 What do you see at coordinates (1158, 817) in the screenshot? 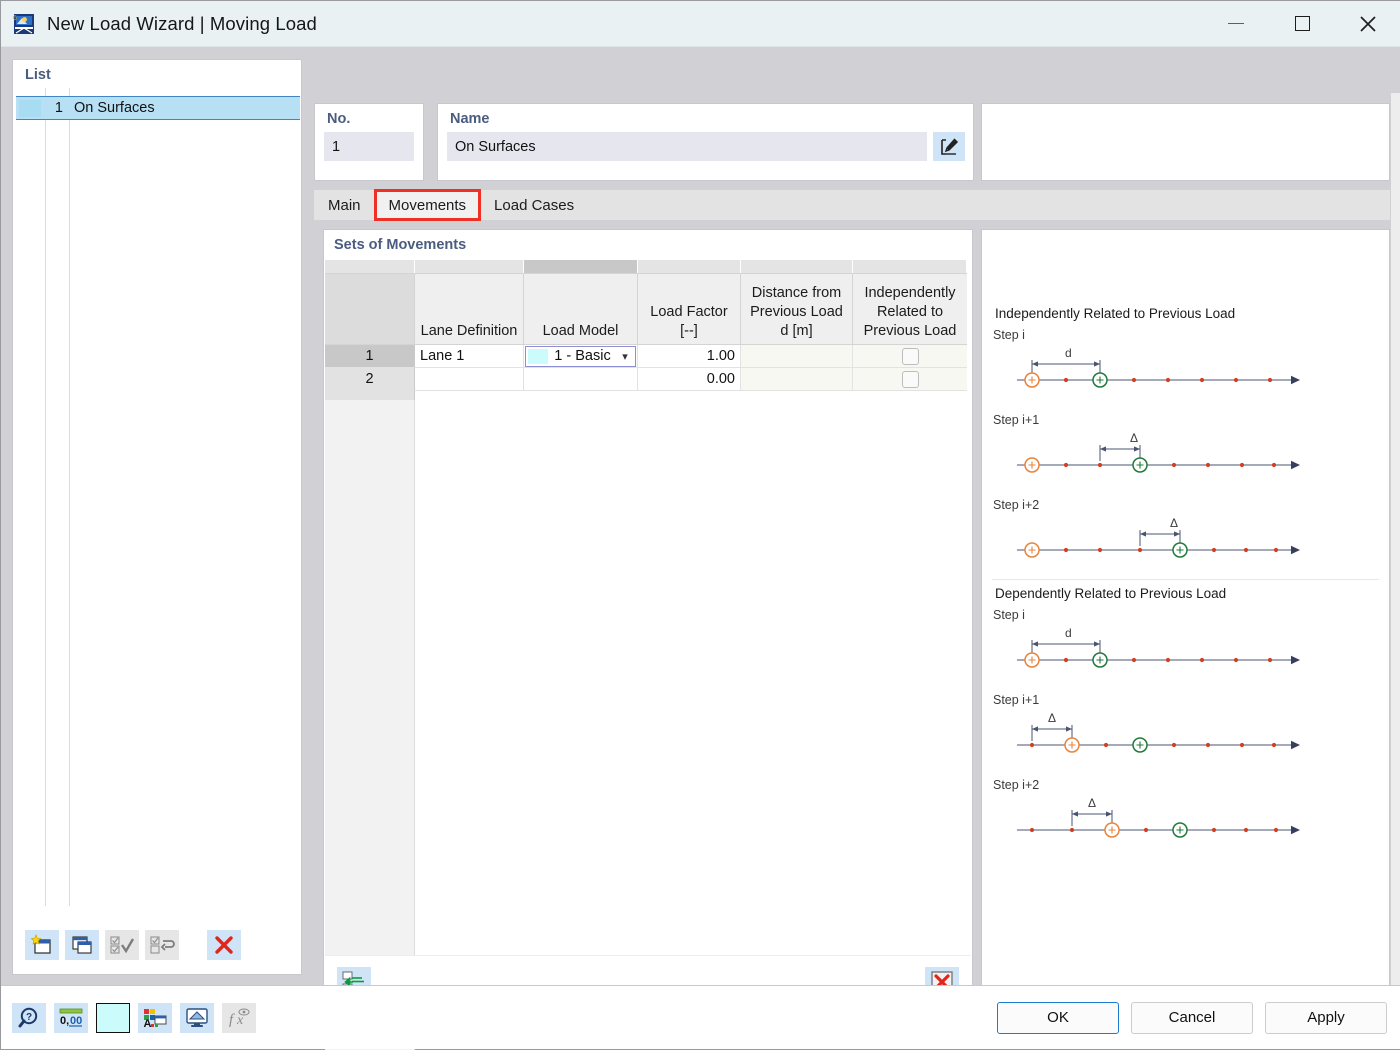
I see `step-diagram-2c: Δ` at bounding box center [1158, 817].